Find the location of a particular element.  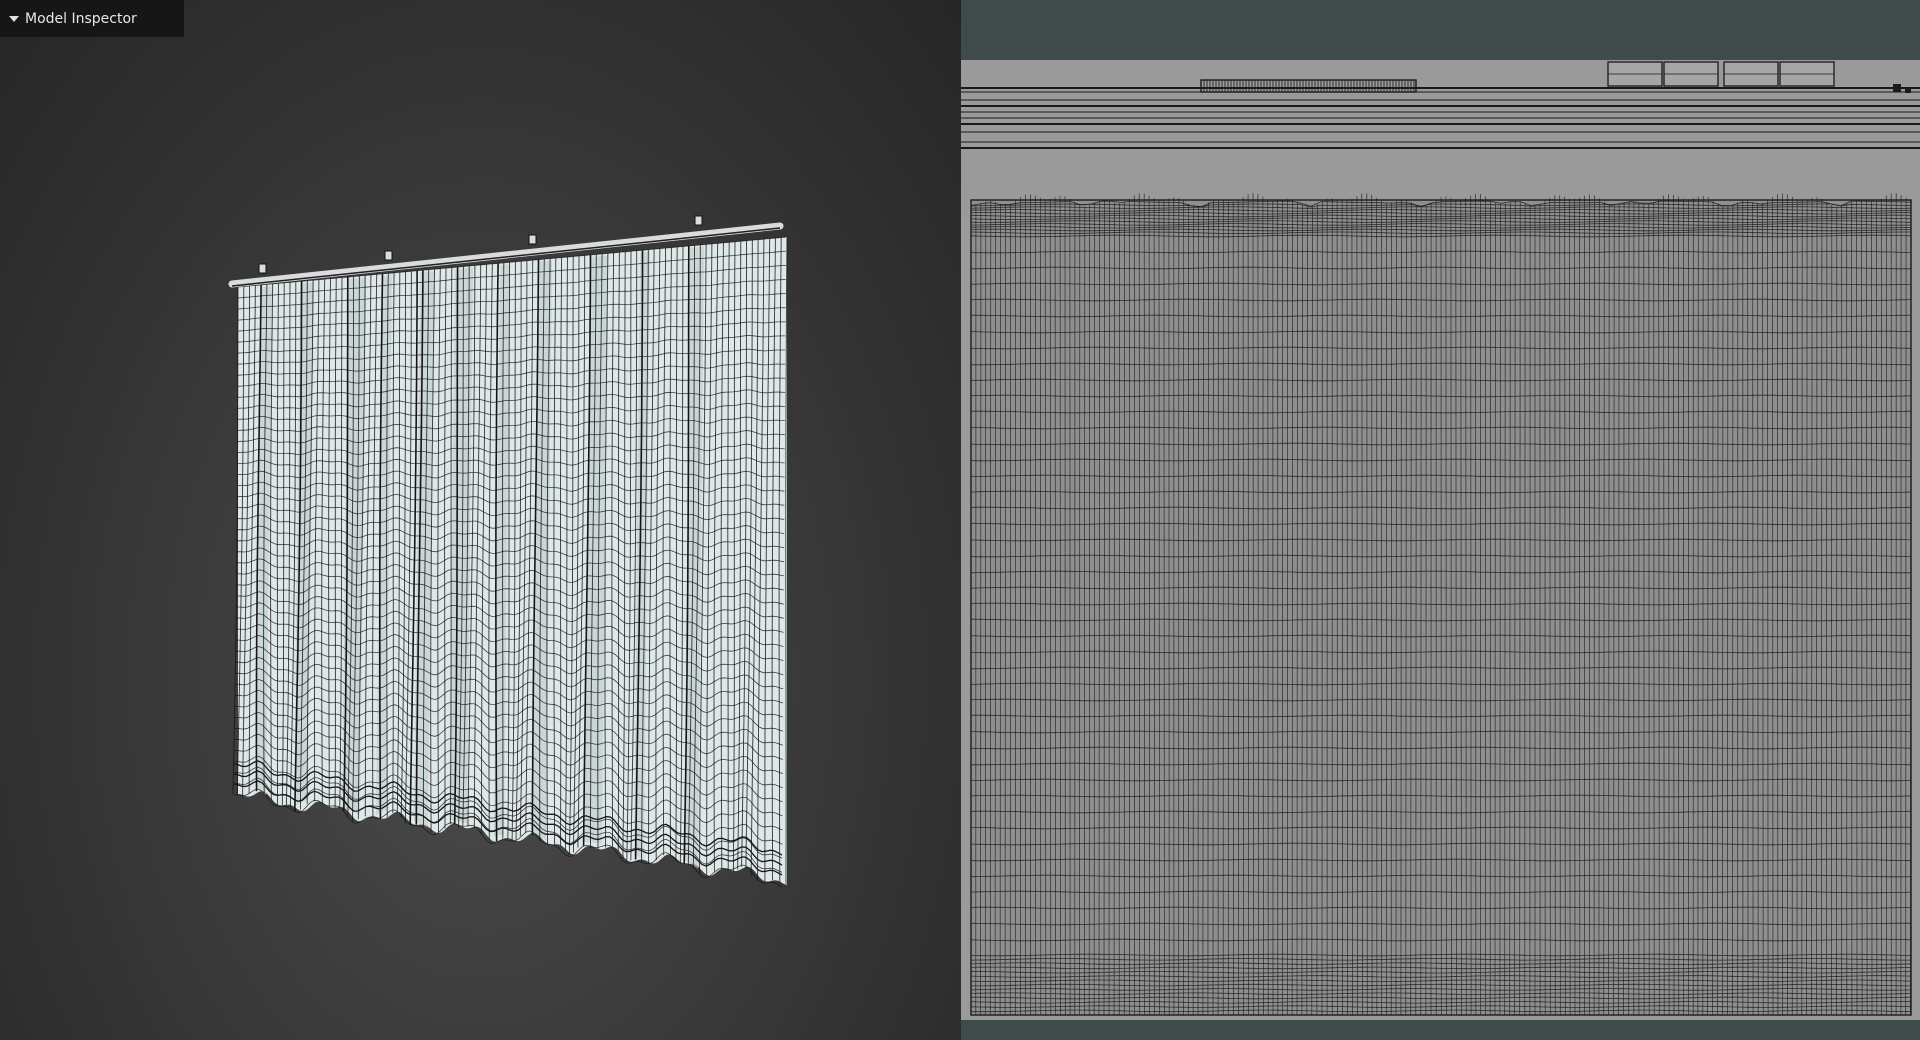

model-inspector-header: Model Inspector is located at coordinates (92, 18).